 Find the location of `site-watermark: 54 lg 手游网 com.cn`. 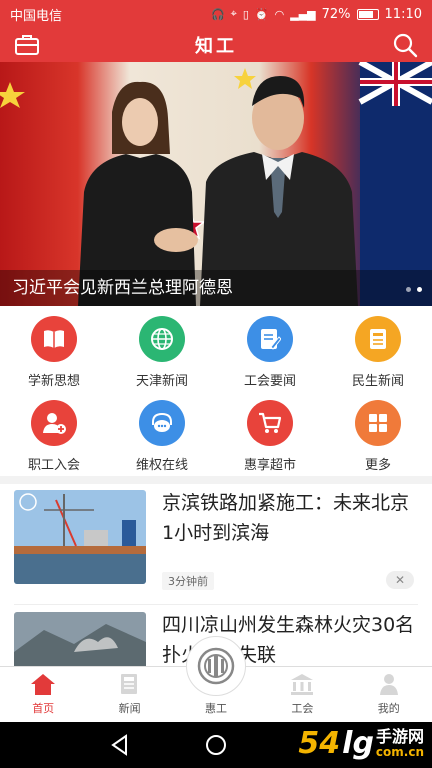

site-watermark: 54 lg 手游网 com.cn is located at coordinates (361, 743).